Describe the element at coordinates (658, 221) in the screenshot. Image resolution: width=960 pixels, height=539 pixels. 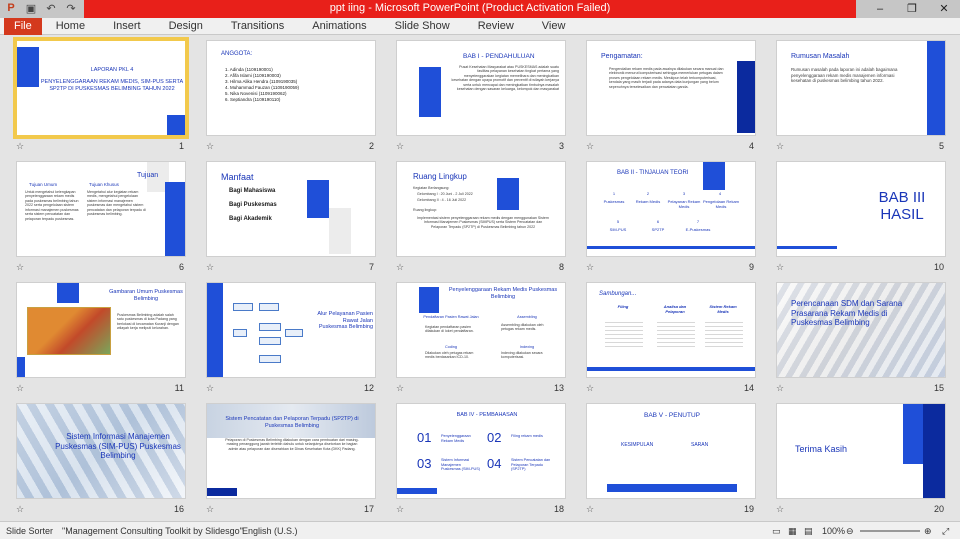
I see `topic-number: 6` at that location.